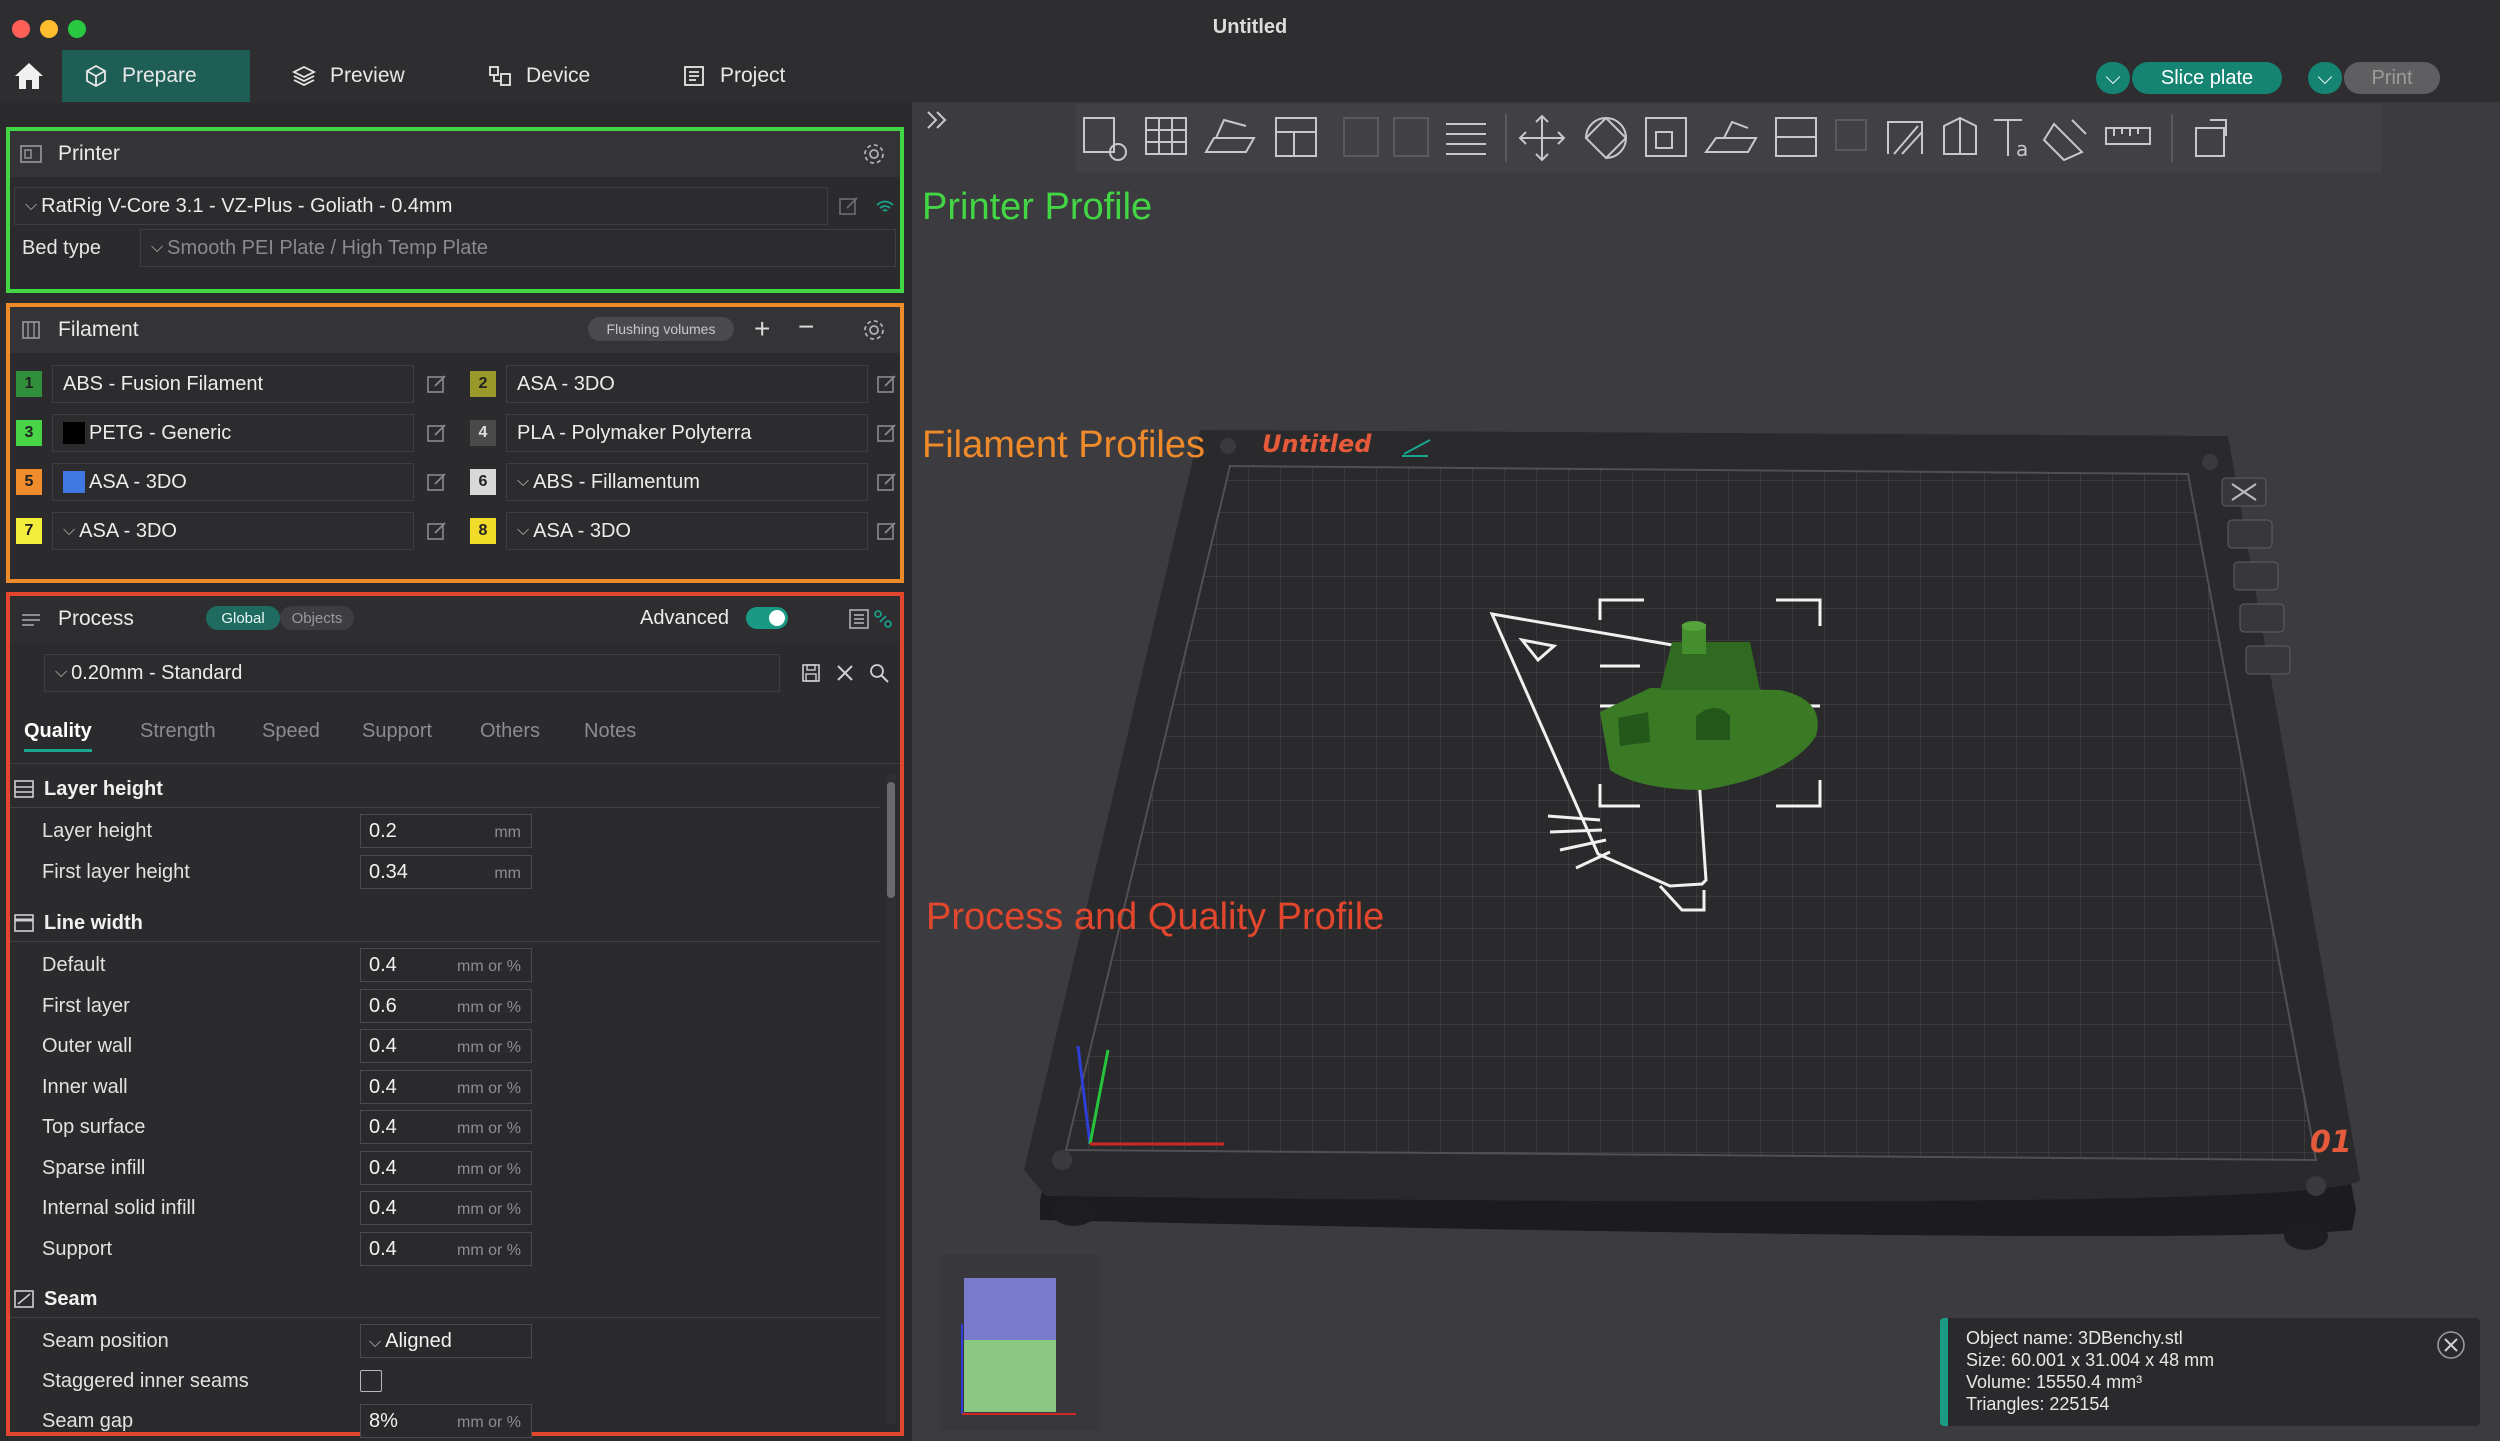 Image resolution: width=2500 pixels, height=1441 pixels. Describe the element at coordinates (446, 1341) in the screenshot. I see `seam-position-select: ⌵ Aligned` at that location.